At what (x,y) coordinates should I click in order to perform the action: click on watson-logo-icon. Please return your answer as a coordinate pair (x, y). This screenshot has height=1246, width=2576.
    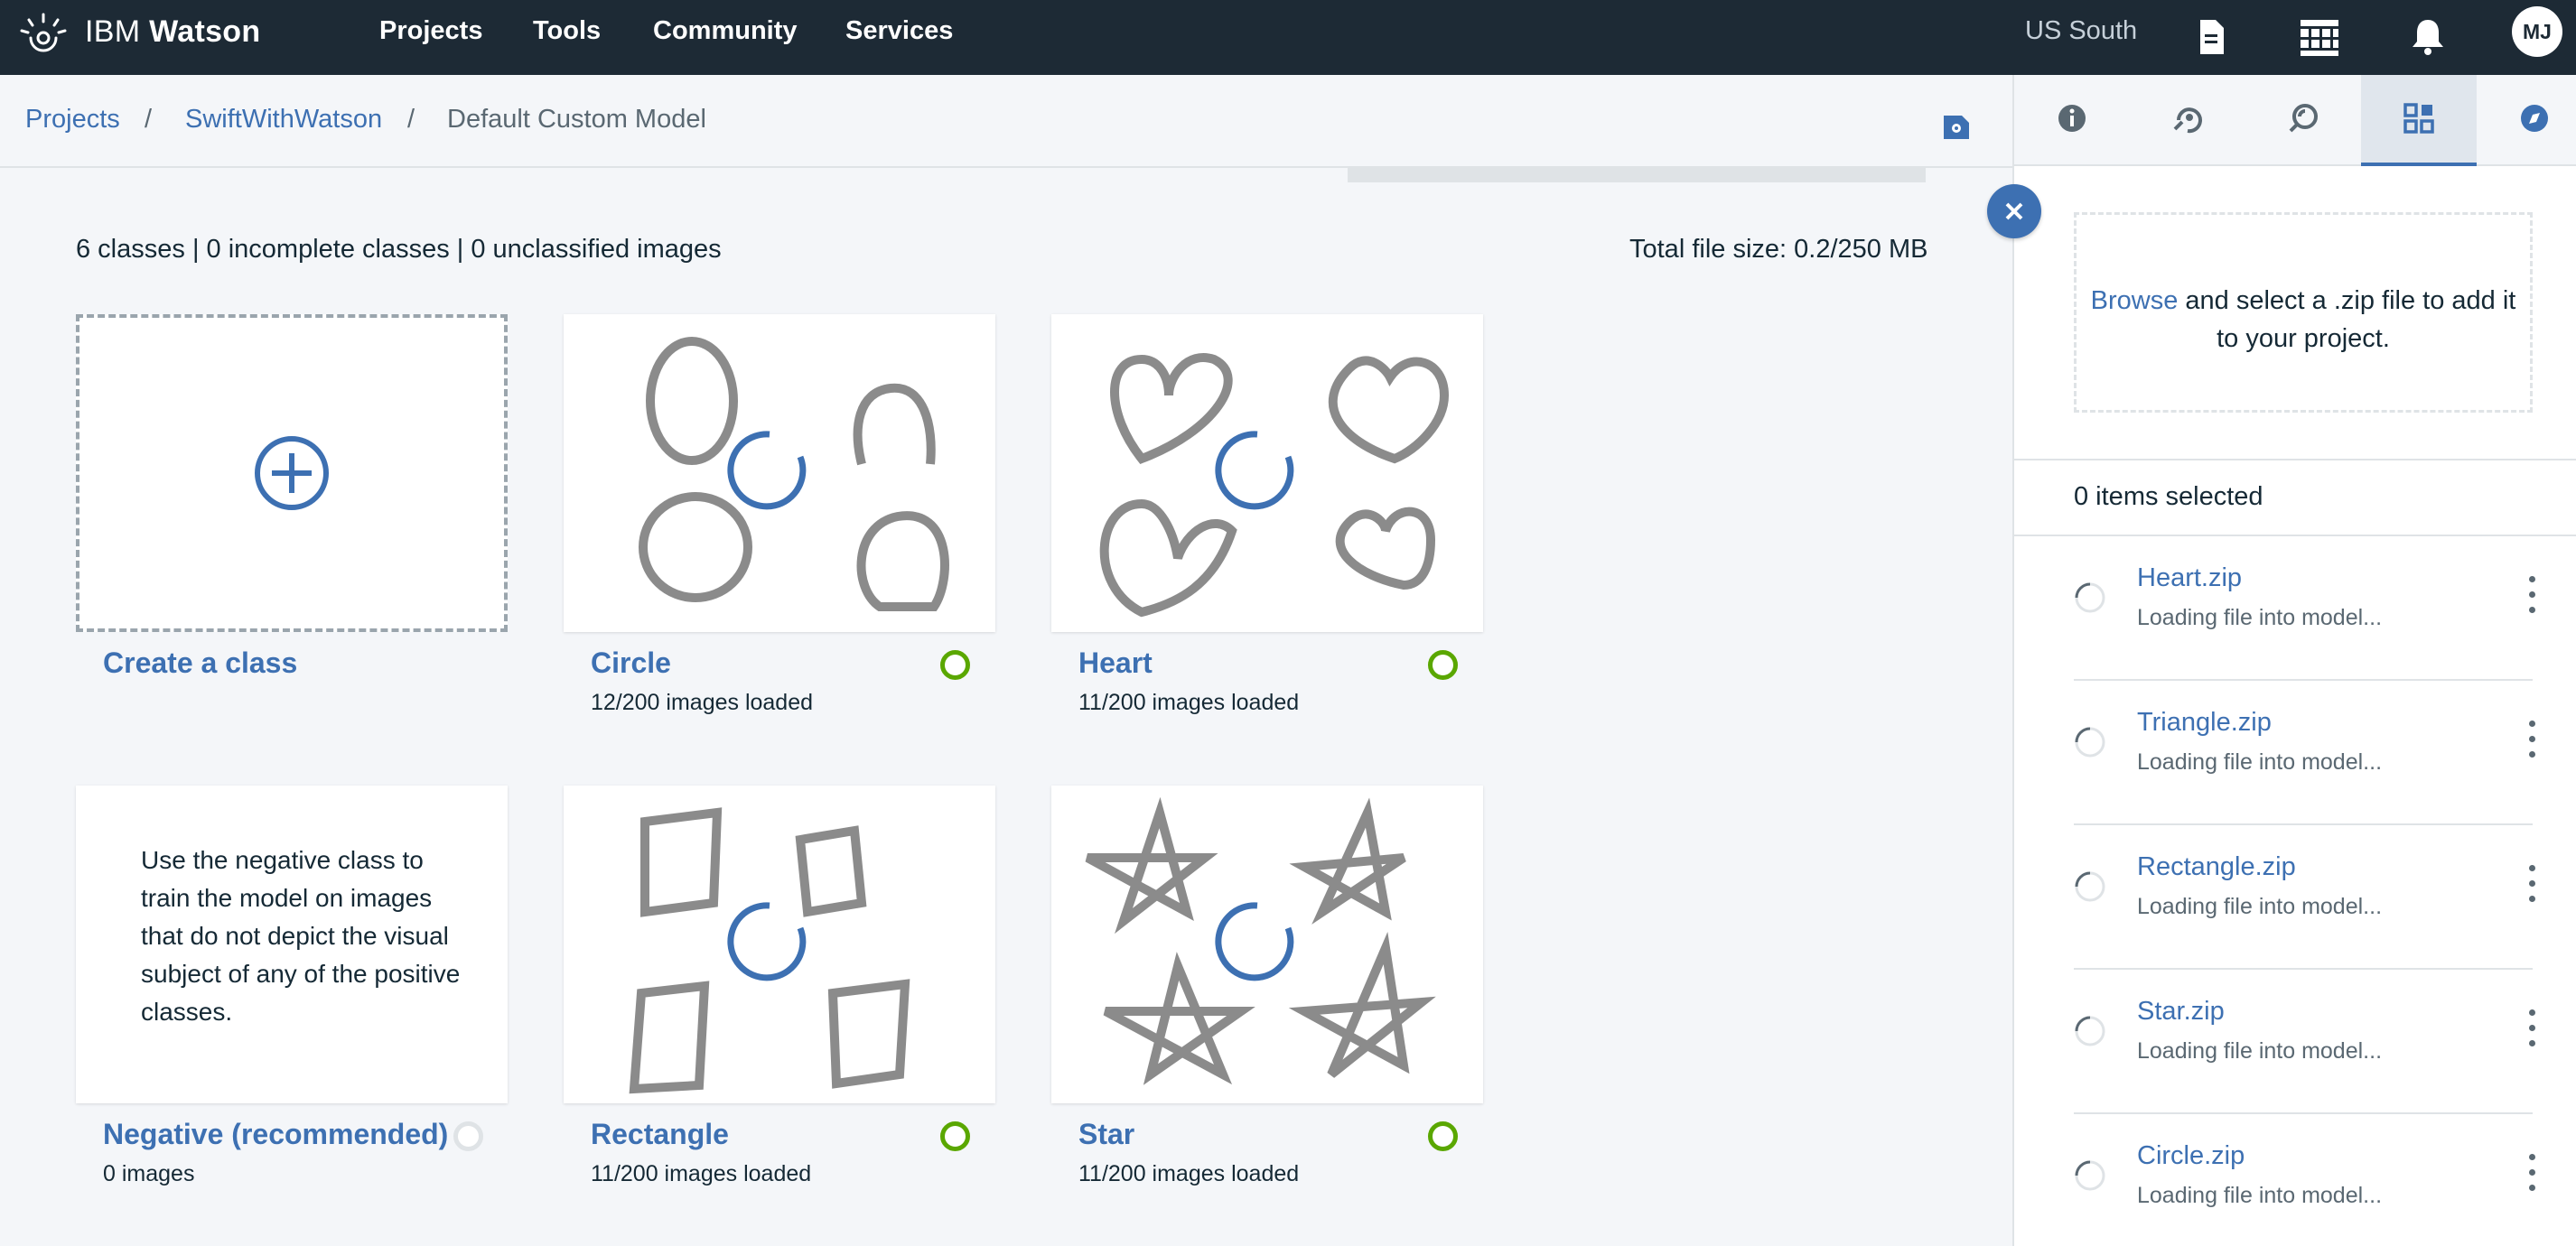
    Looking at the image, I should click on (44, 36).